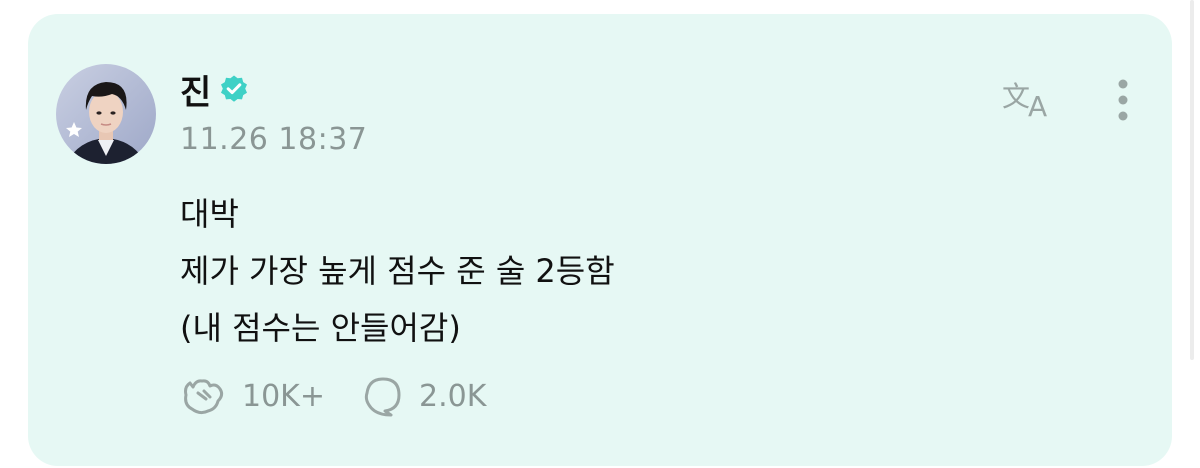 Image resolution: width=1200 pixels, height=468 pixels. Describe the element at coordinates (382, 397) in the screenshot. I see `comment-icon` at that location.